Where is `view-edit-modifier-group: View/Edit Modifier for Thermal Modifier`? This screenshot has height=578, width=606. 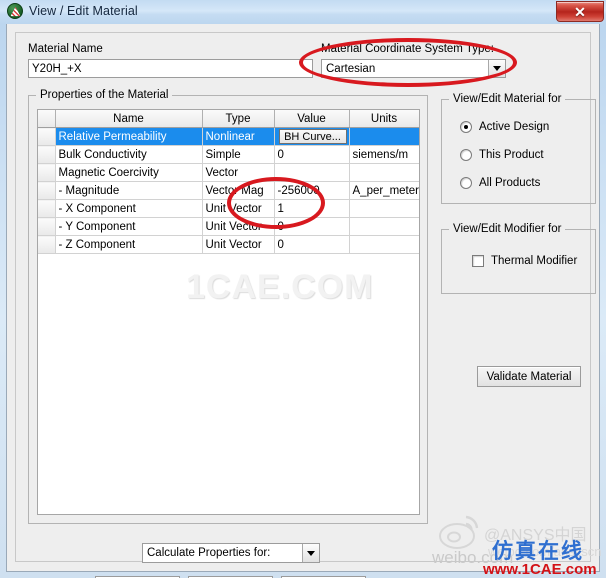 view-edit-modifier-group: View/Edit Modifier for Thermal Modifier is located at coordinates (518, 258).